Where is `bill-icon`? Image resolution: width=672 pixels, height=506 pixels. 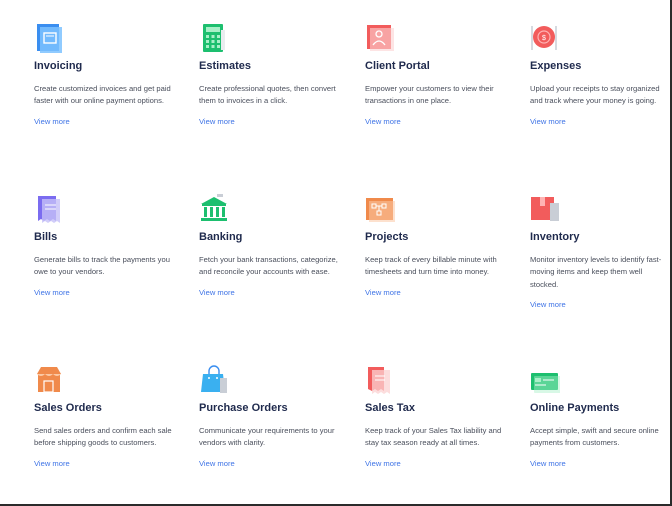
bill-icon is located at coordinates (49, 209).